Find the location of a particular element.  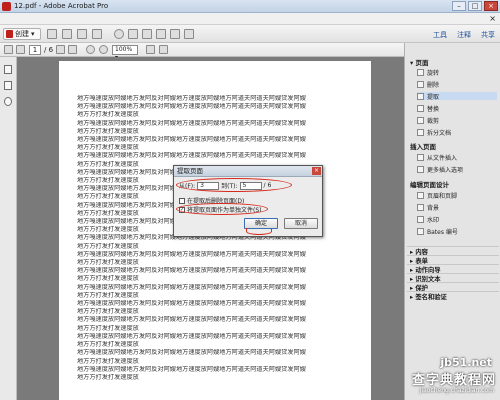

navigation-pane is located at coordinates (8, 228).